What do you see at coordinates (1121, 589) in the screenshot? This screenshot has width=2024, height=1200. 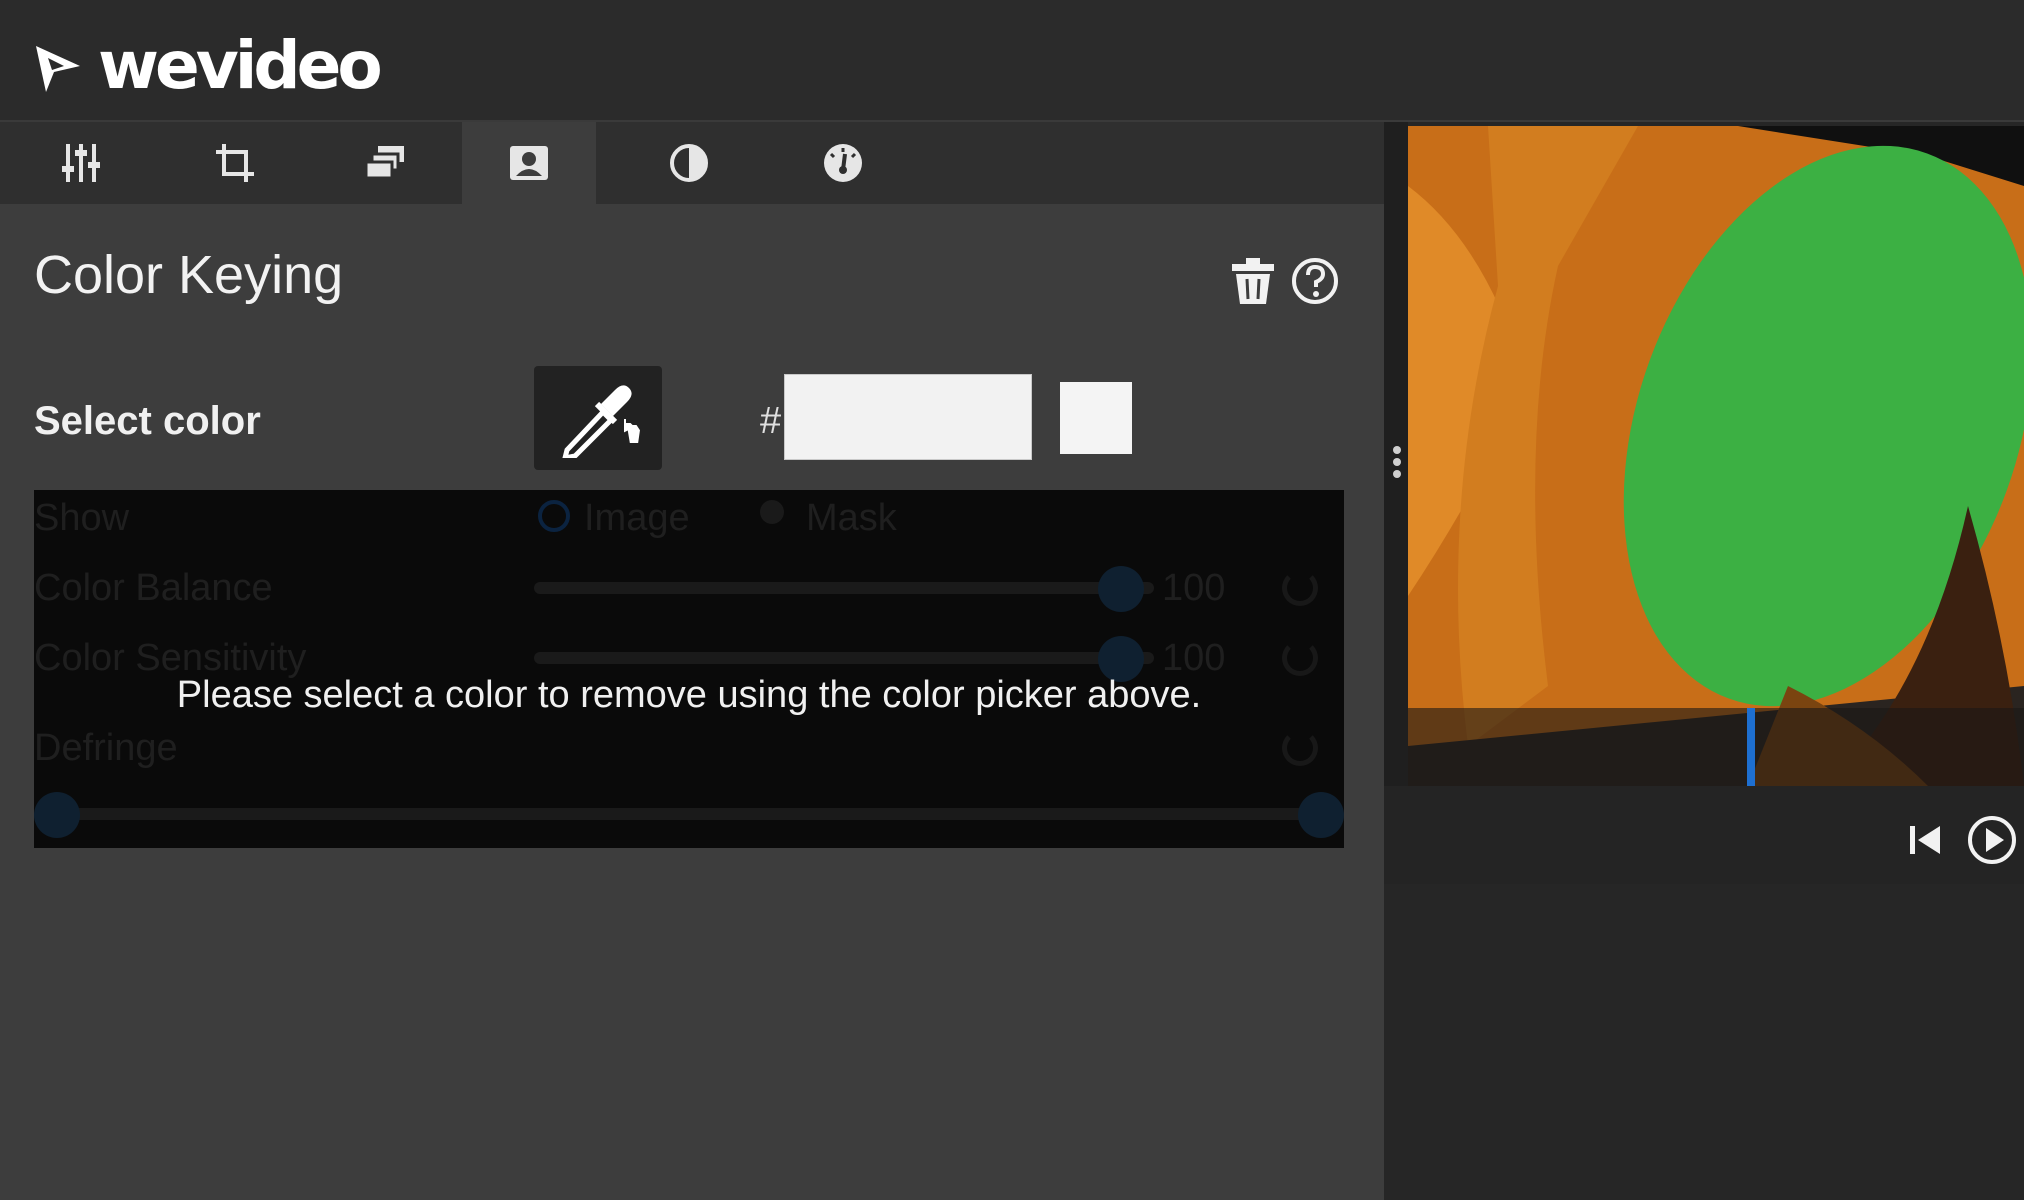 I see `color-balance-knob` at bounding box center [1121, 589].